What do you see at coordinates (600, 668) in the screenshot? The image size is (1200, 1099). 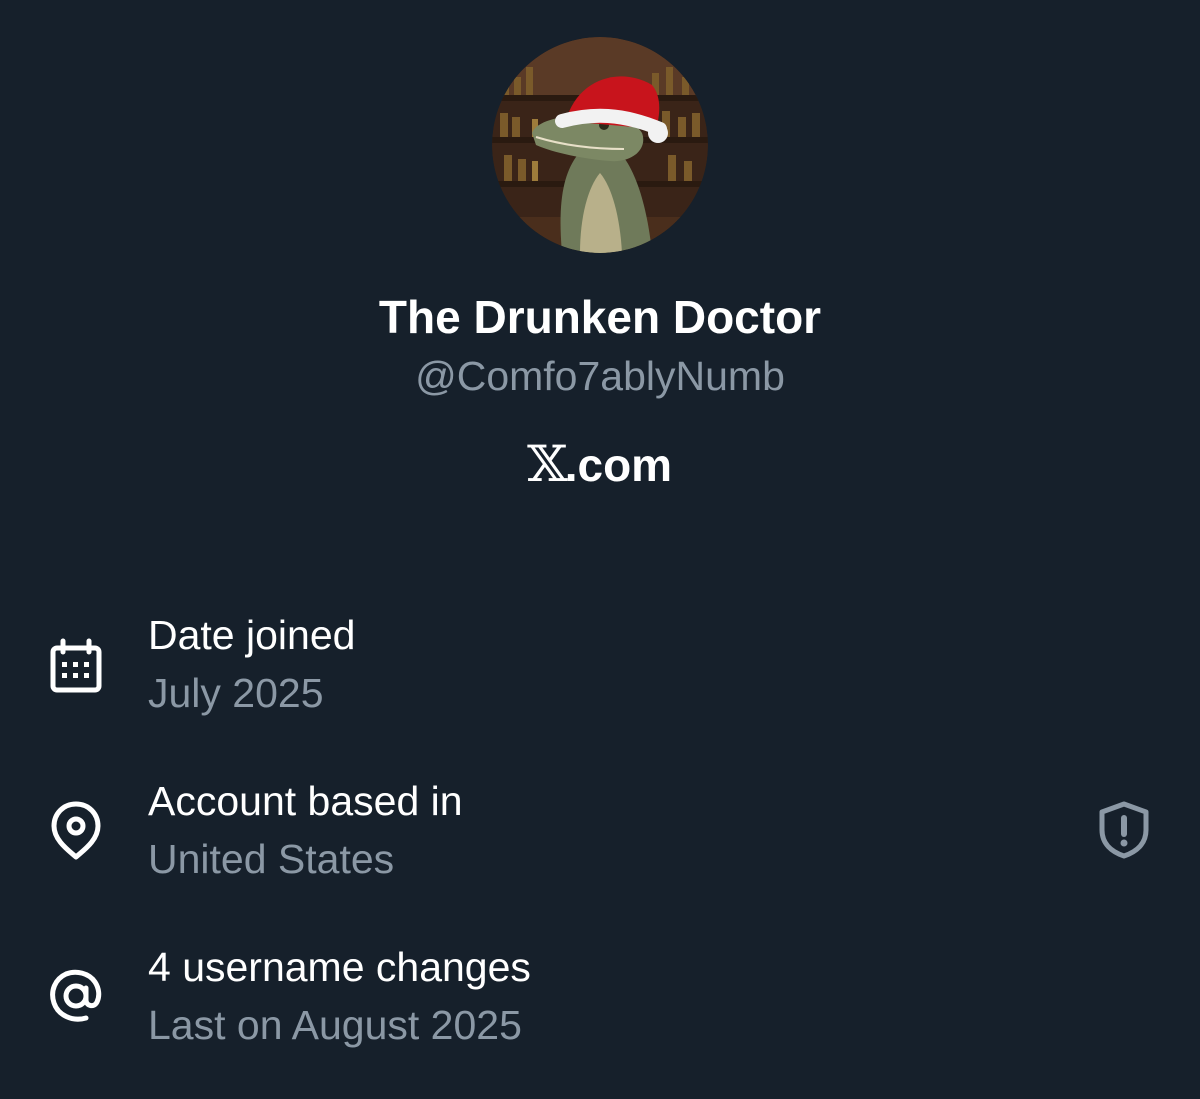 I see `info-row-date-joined: Date joined July 2025` at bounding box center [600, 668].